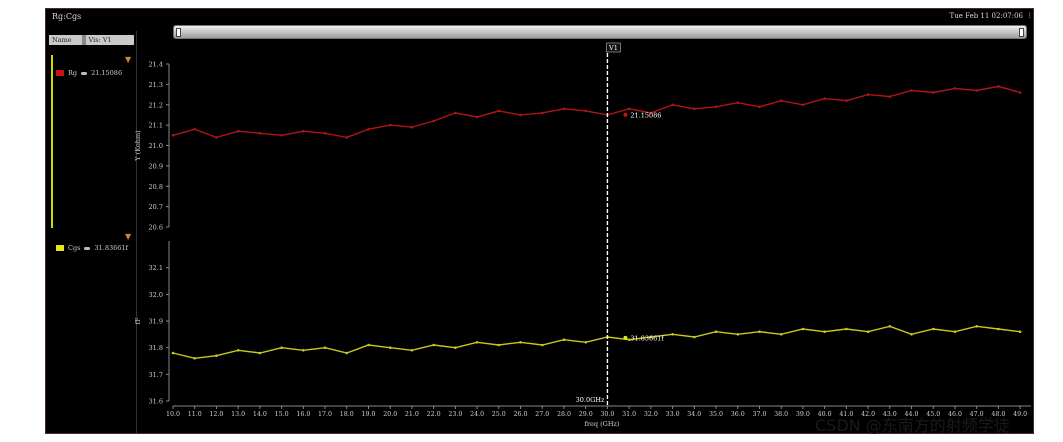 The height and width of the screenshot is (442, 1063). What do you see at coordinates (607, 414) in the screenshot?
I see `x-tick-label: 30.0` at bounding box center [607, 414].